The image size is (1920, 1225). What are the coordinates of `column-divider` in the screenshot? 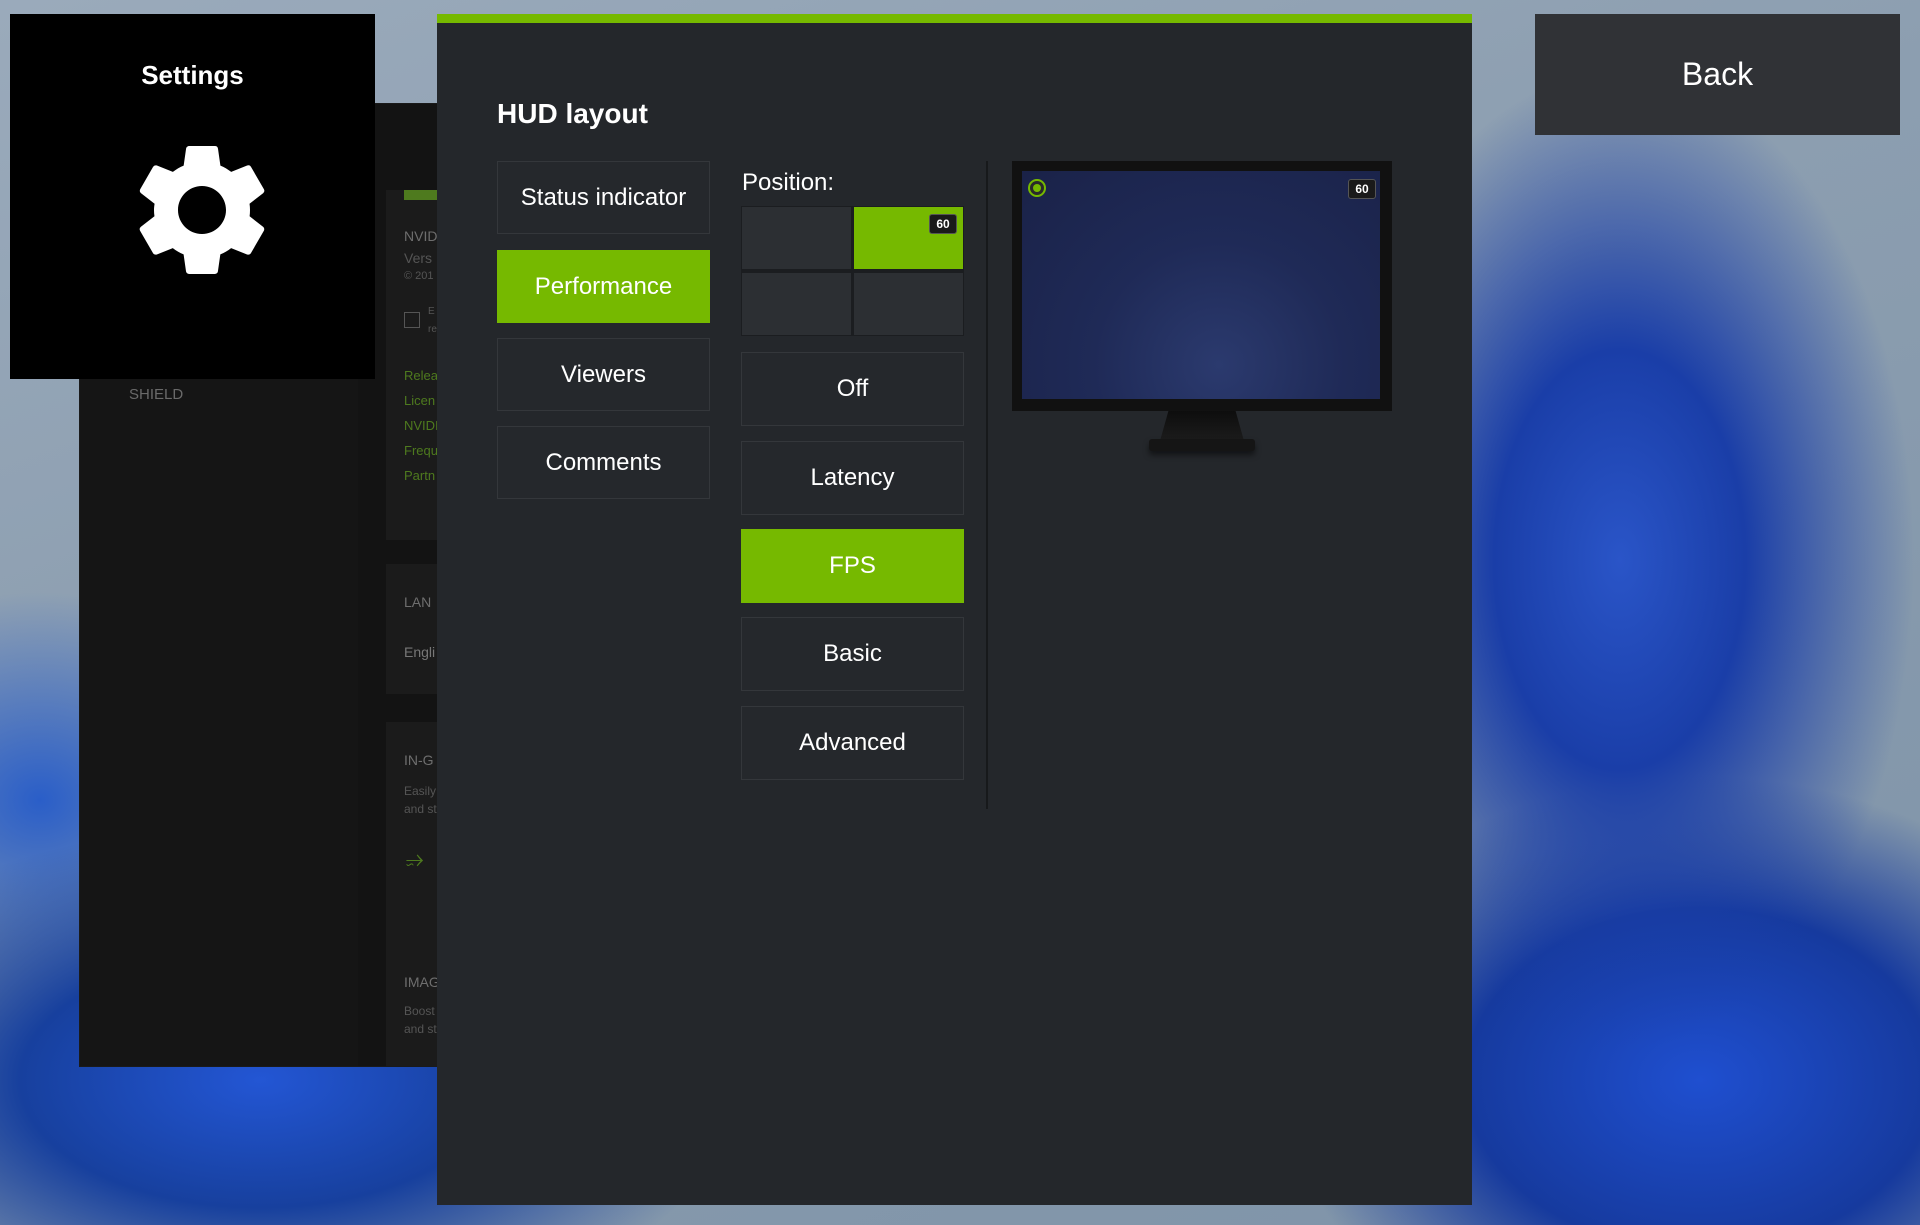 It's located at (987, 485).